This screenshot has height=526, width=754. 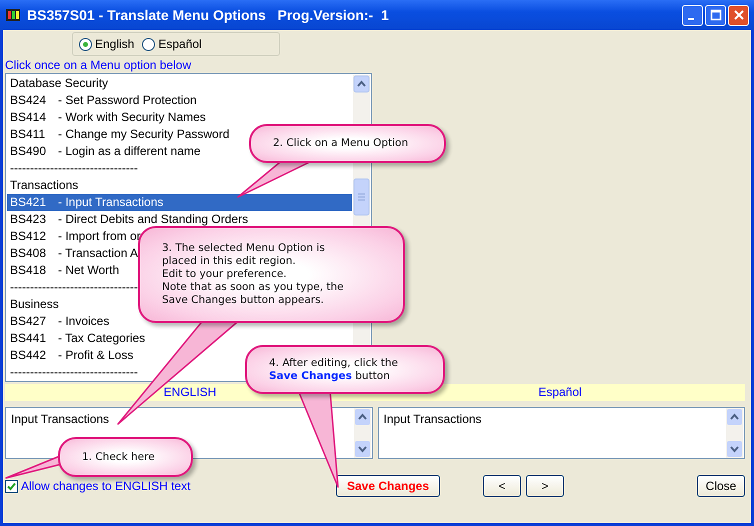 I want to click on maximize-button, so click(x=715, y=15).